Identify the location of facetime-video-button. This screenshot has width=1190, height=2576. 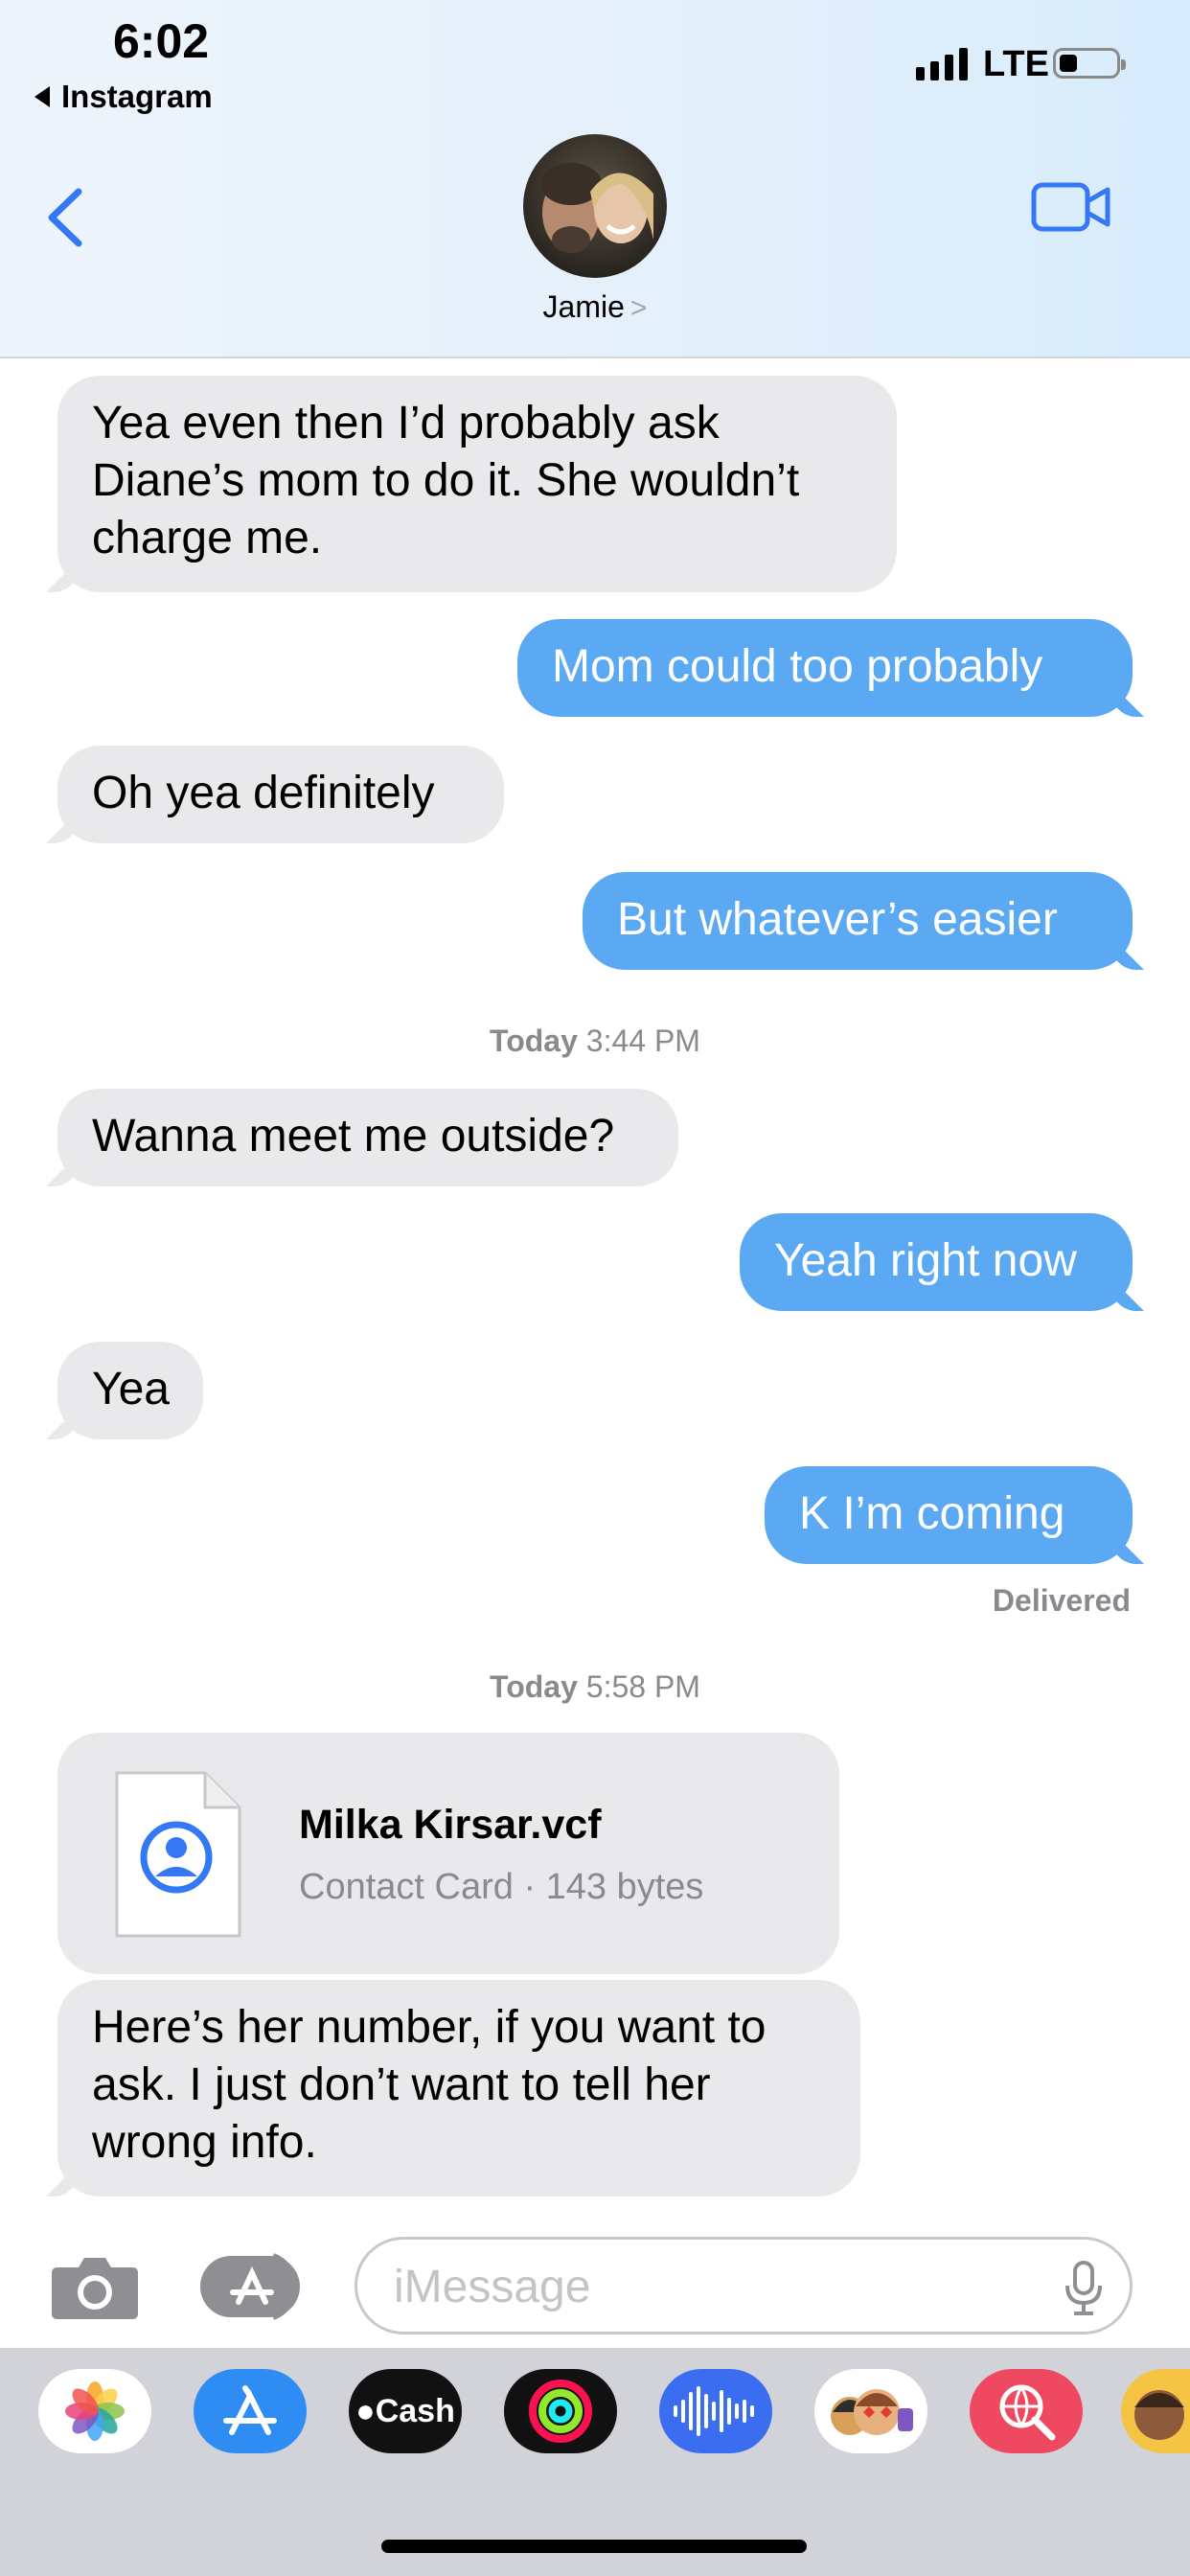
(1071, 209).